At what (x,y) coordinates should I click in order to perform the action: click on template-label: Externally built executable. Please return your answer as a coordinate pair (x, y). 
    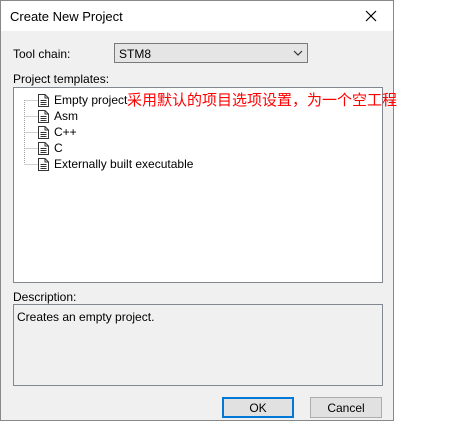
    Looking at the image, I should click on (124, 164).